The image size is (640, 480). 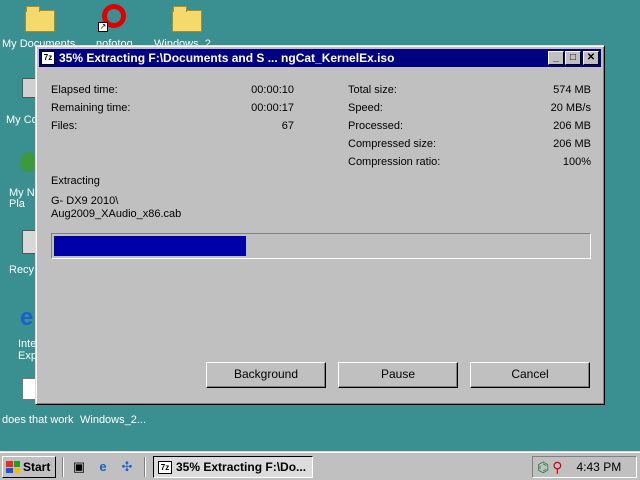 I want to click on minimize-icon: _, so click(x=556, y=57).